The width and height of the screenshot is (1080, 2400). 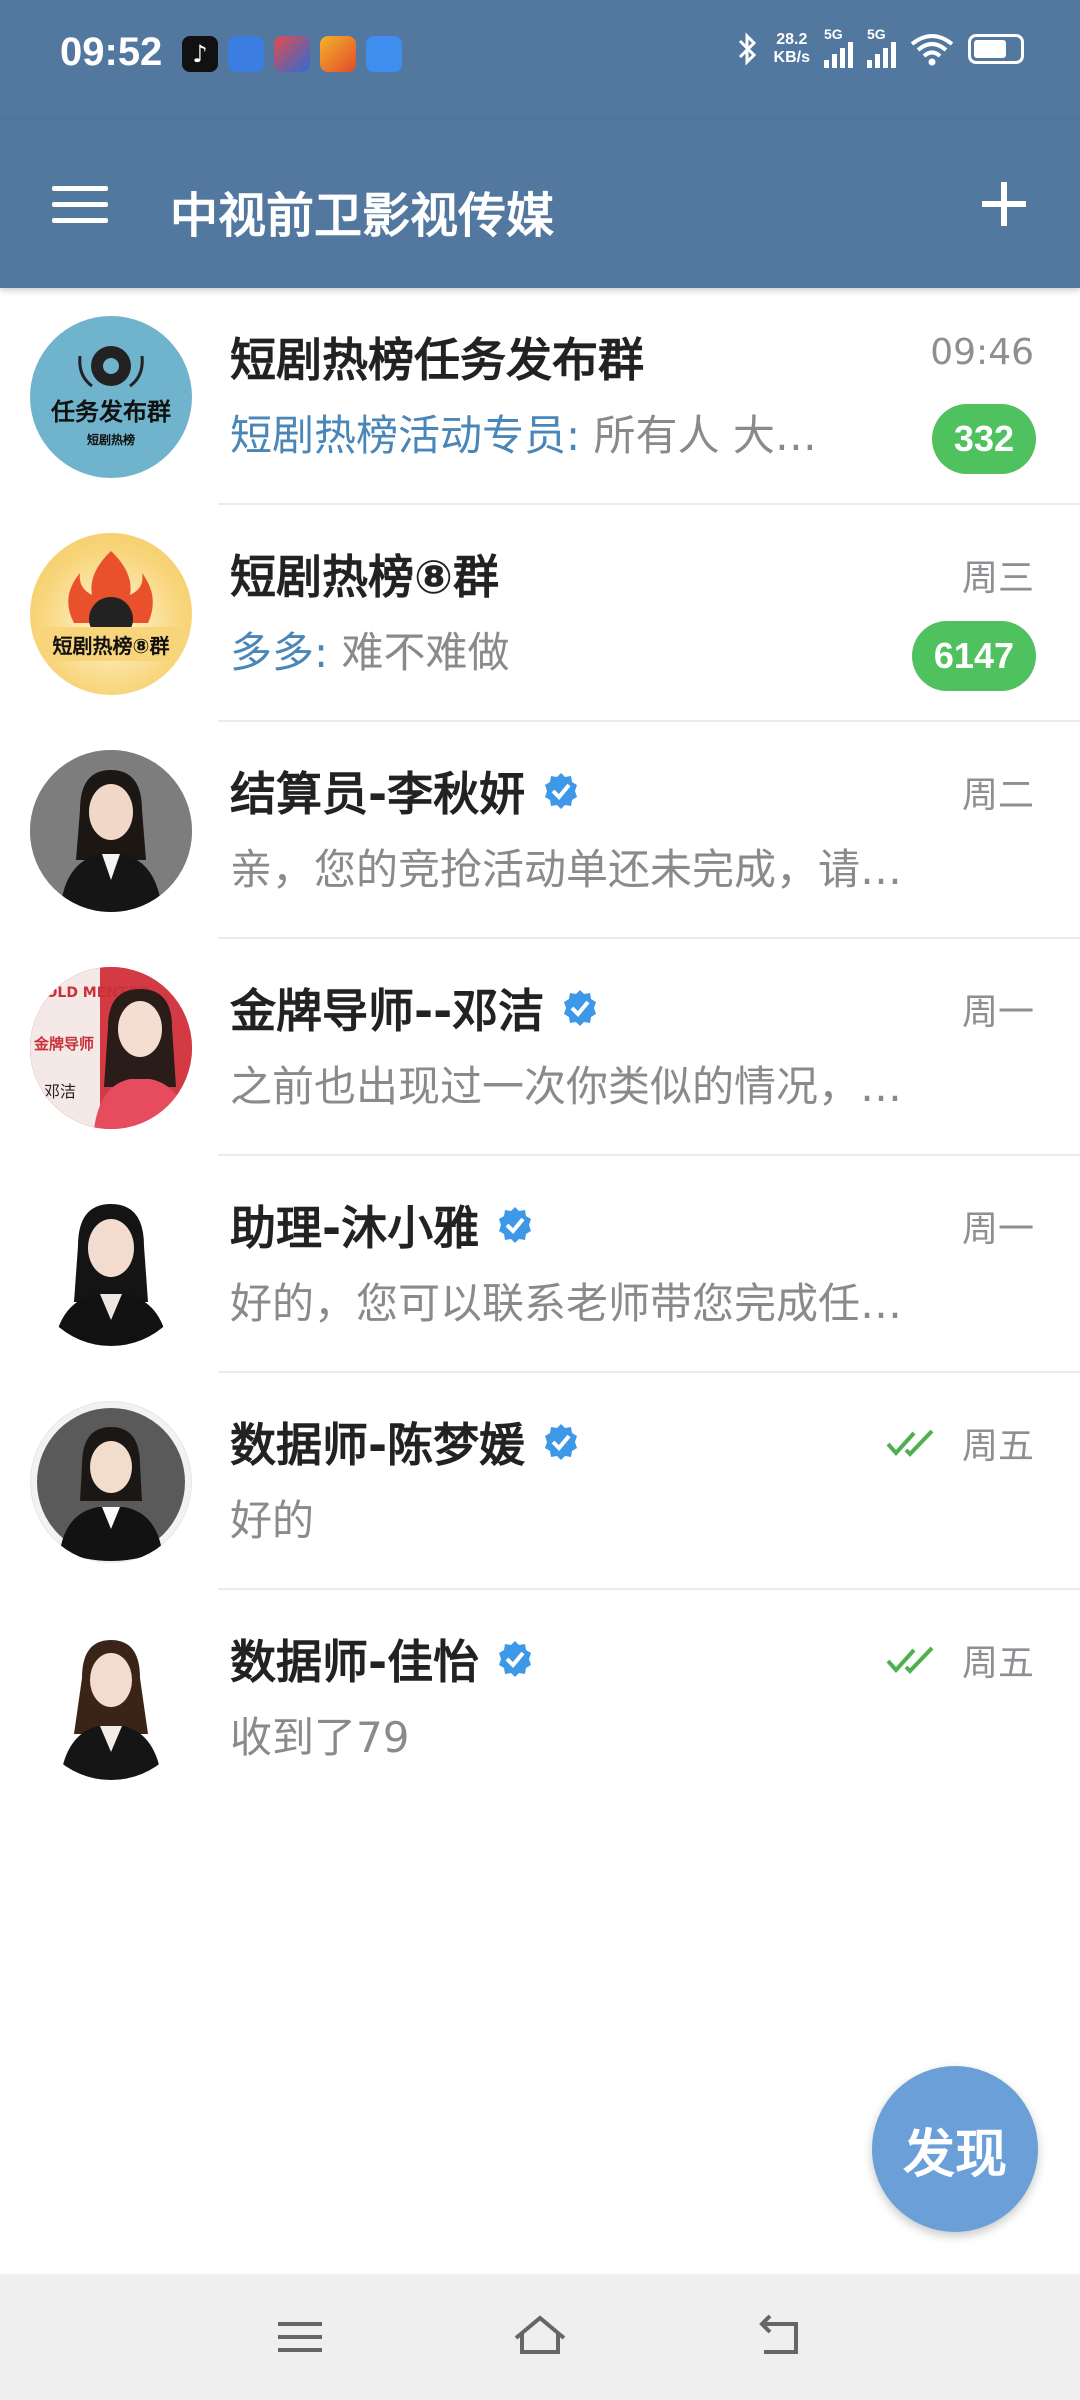 I want to click on battery-icon, so click(x=996, y=49).